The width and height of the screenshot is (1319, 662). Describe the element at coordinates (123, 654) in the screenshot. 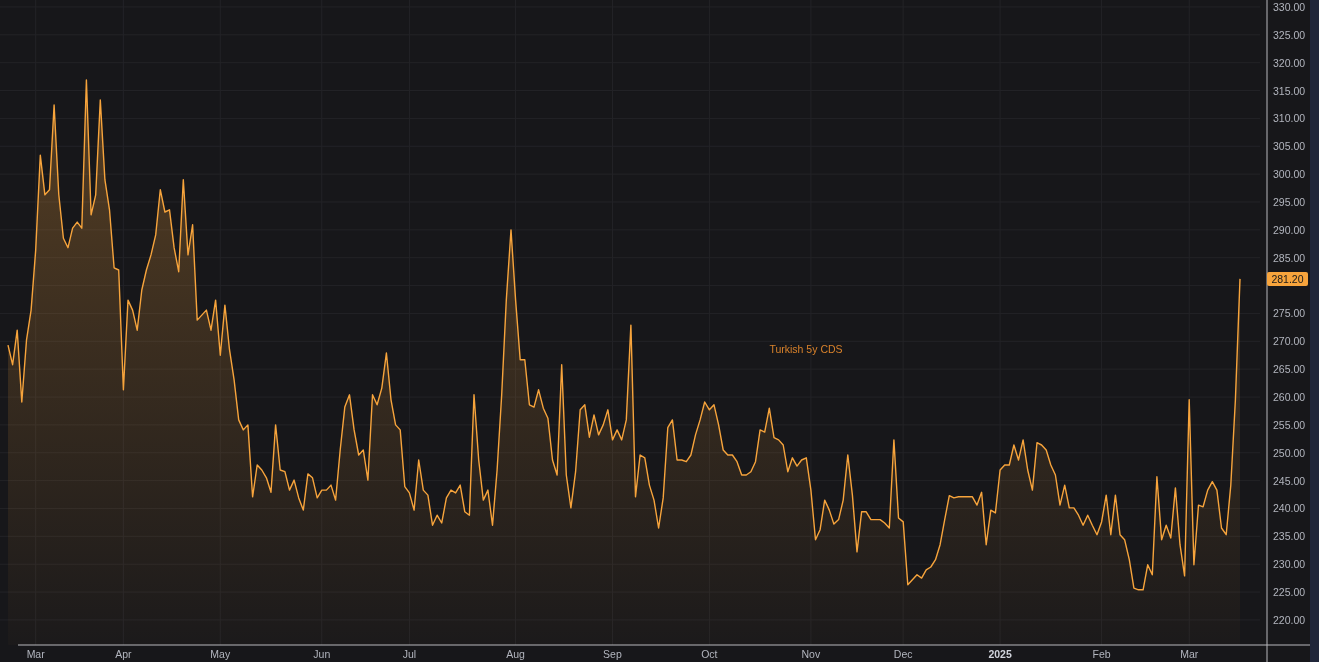

I see `axis-label: Apr` at that location.